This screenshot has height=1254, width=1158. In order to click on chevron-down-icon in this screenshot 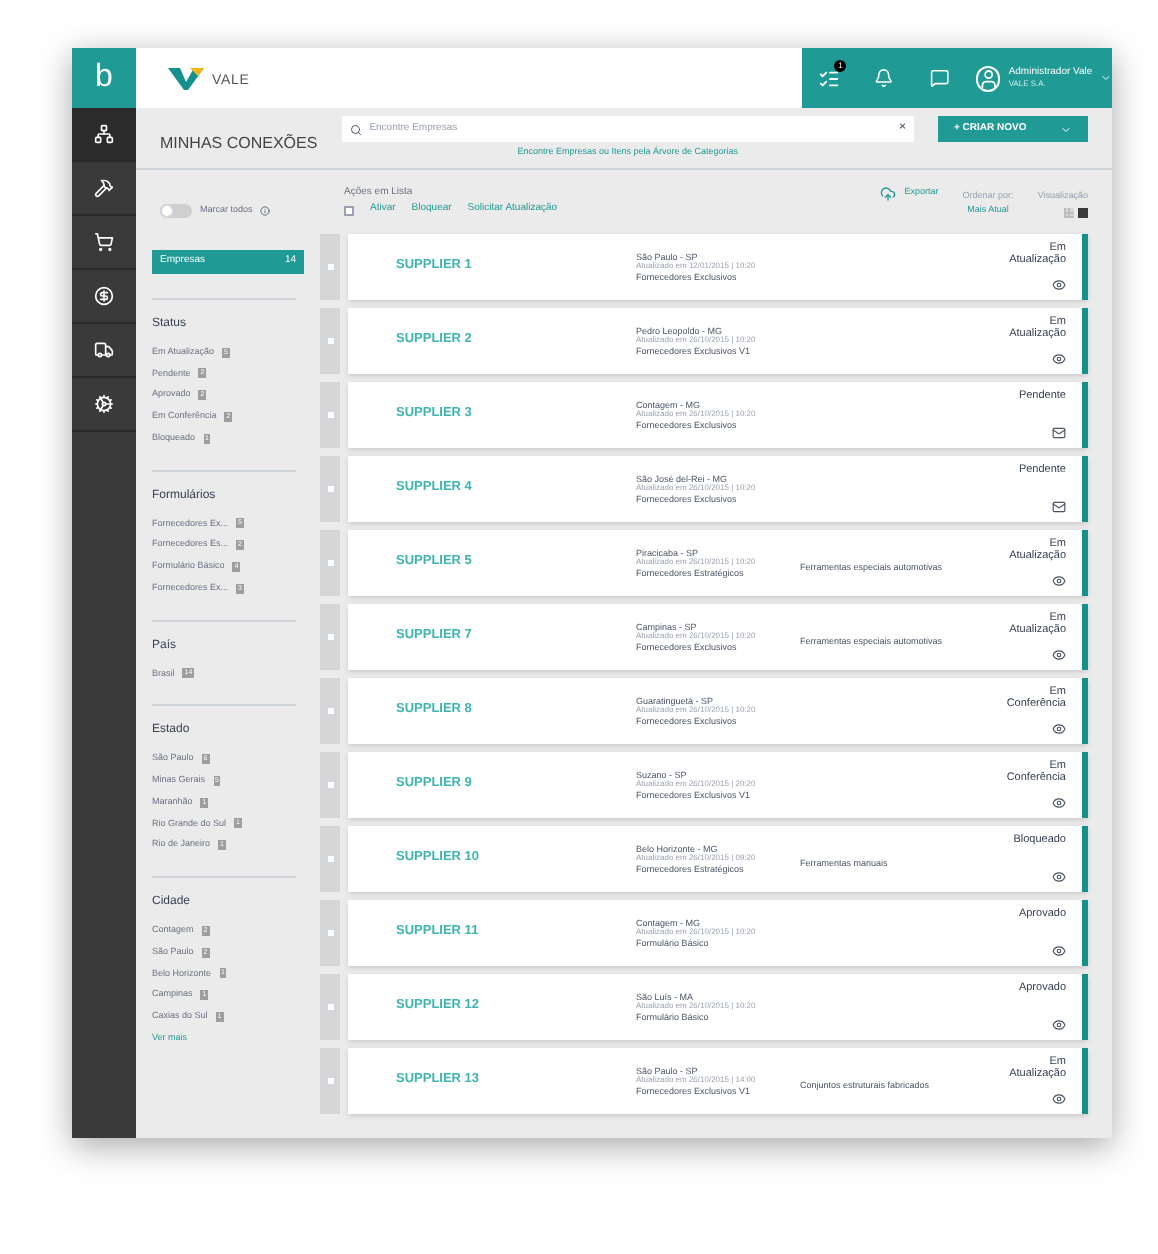, I will do `click(1066, 129)`.